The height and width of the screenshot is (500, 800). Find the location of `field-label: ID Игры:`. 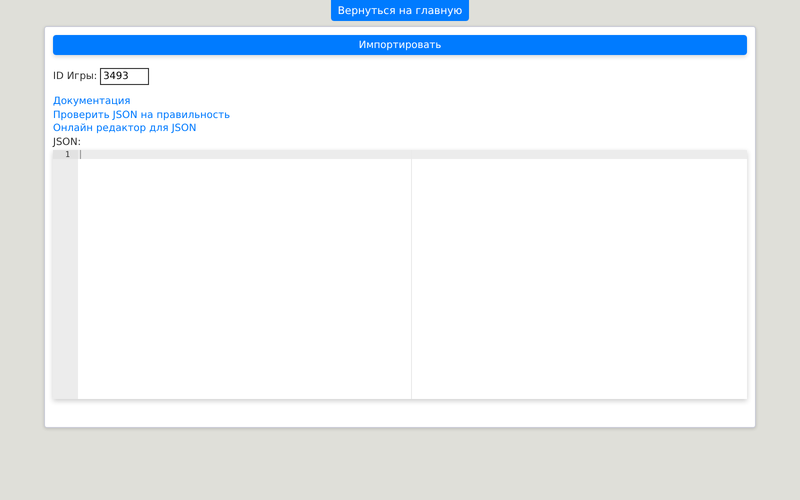

field-label: ID Игры: is located at coordinates (75, 76).